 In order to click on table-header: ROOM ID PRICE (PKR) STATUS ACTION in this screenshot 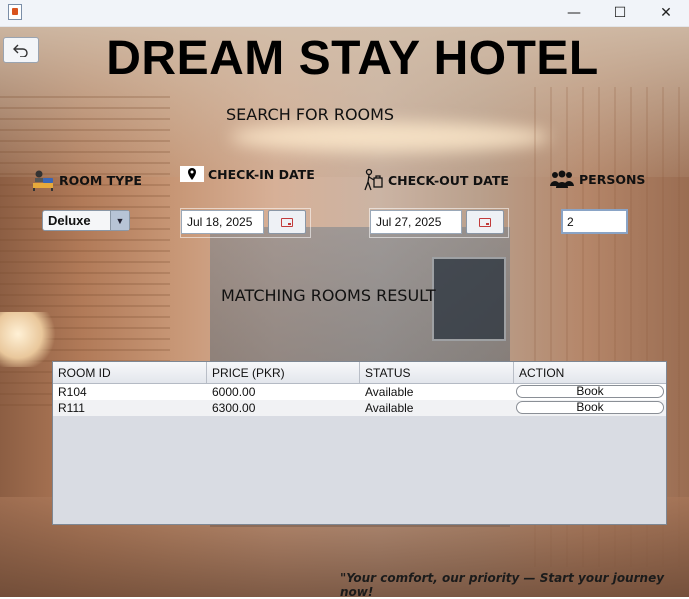, I will do `click(359, 373)`.